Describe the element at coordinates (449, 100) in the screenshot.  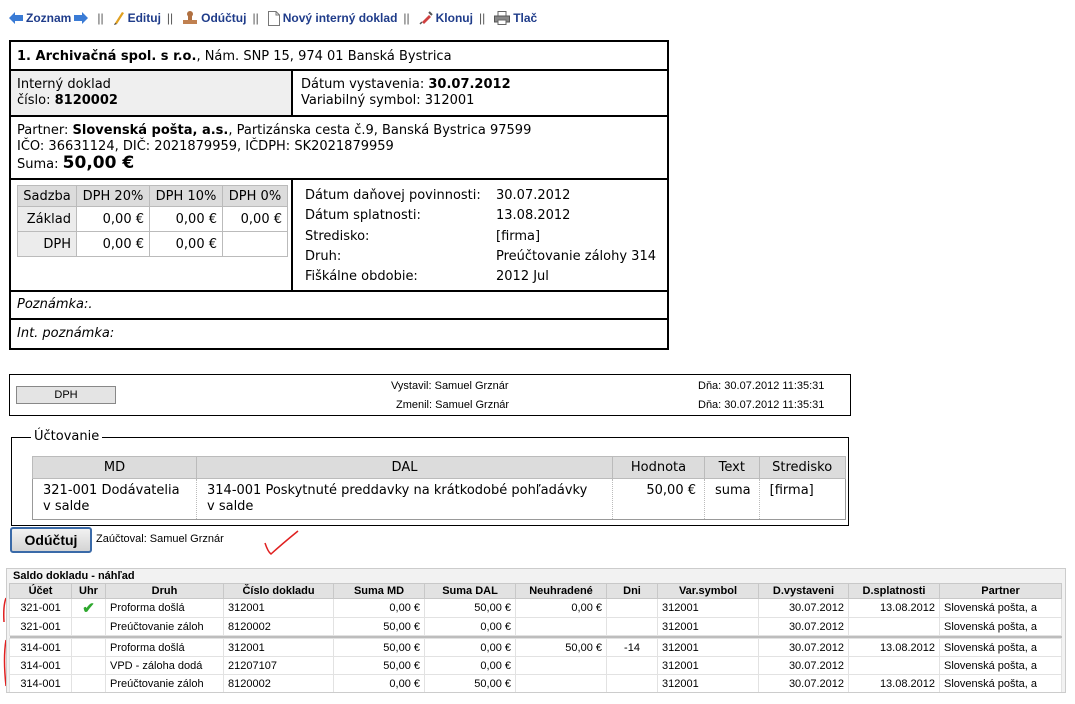
I see `variable-symbol: 312001` at that location.